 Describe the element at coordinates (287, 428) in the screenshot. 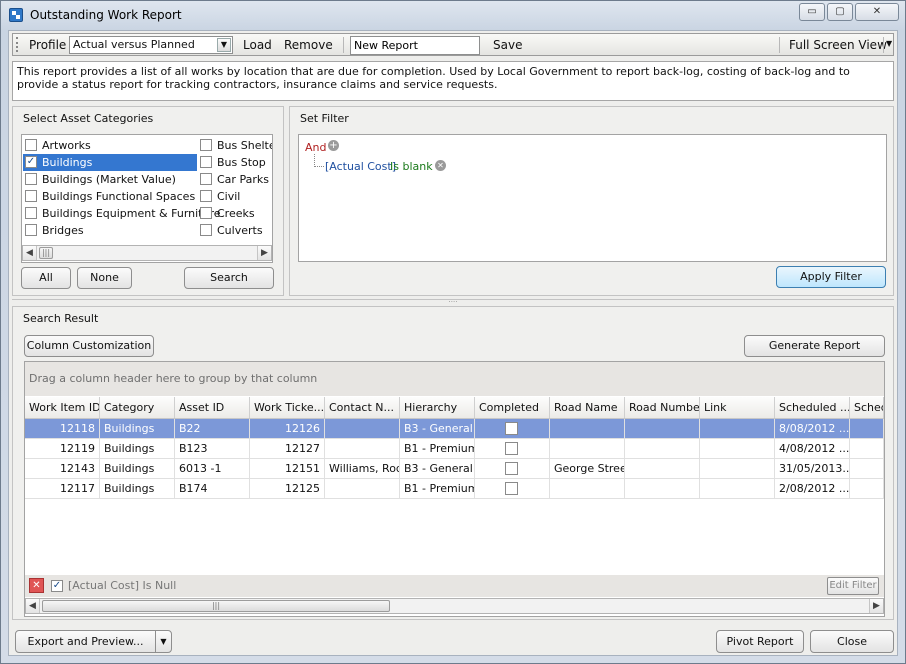

I see `cell-work-ticket: 12126` at that location.